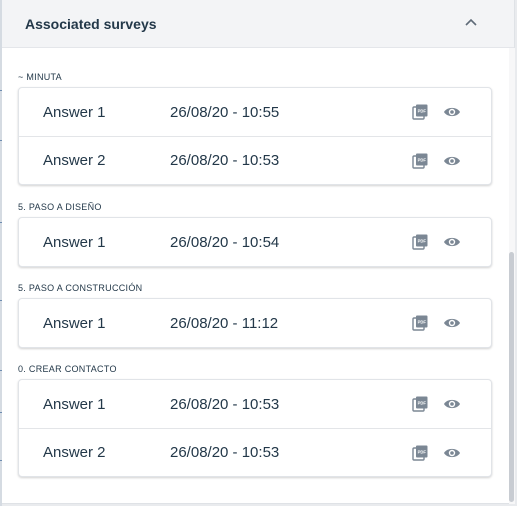 This screenshot has height=506, width=517. Describe the element at coordinates (511, 377) in the screenshot. I see `scrollbar-thumb` at that location.